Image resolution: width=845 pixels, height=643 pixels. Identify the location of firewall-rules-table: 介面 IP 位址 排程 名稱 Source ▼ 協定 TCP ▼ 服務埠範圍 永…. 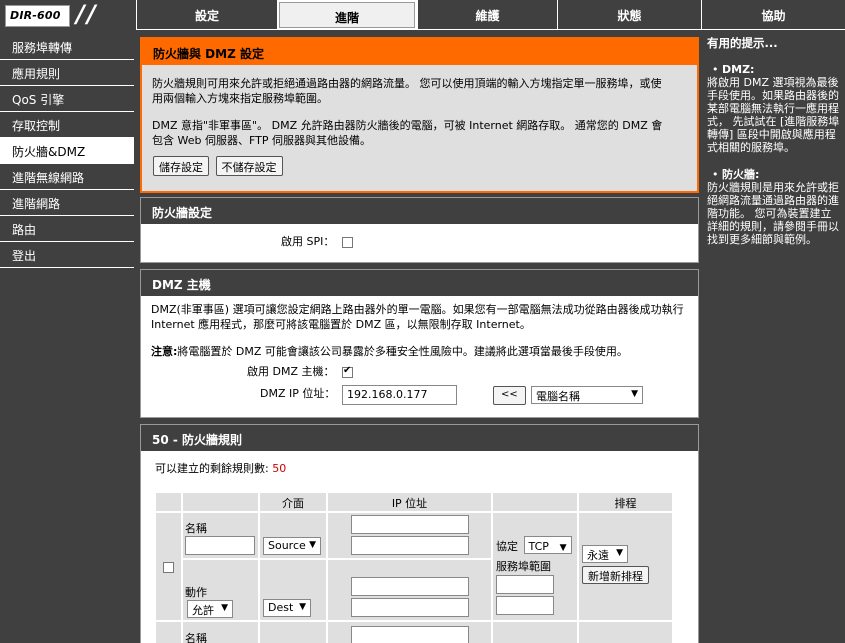
(414, 567).